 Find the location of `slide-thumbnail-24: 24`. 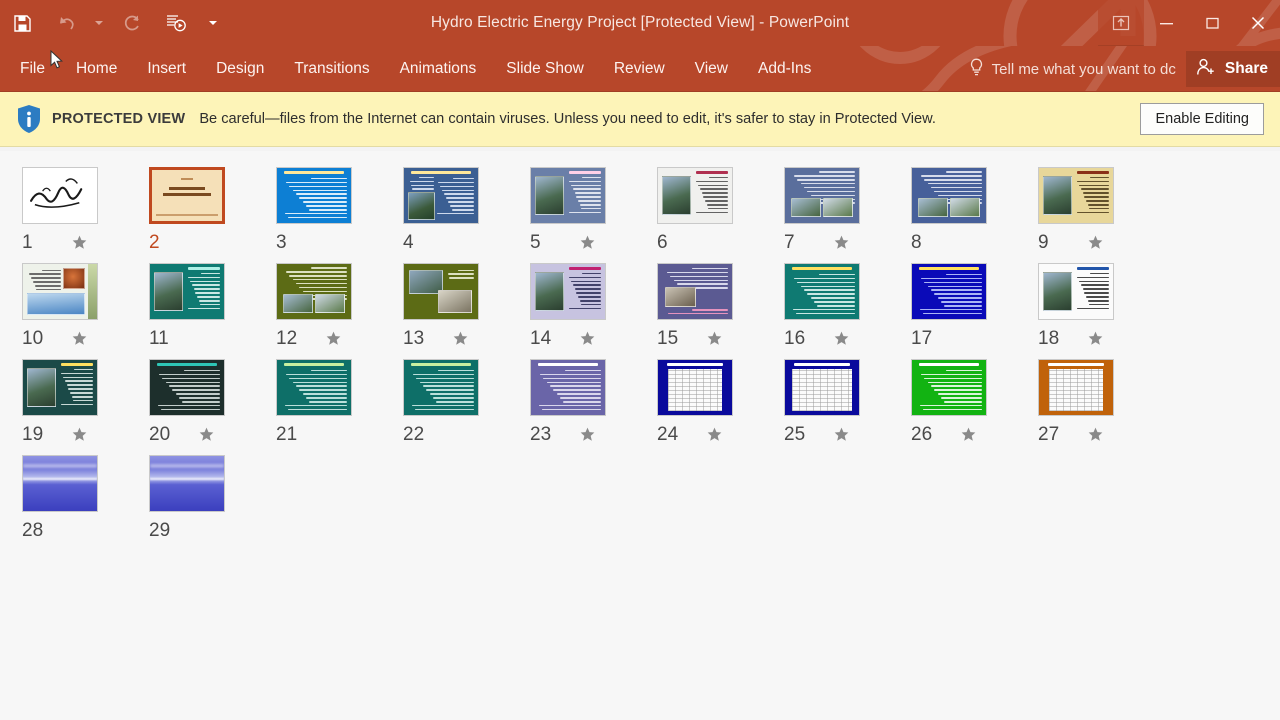

slide-thumbnail-24: 24 is located at coordinates (720, 402).